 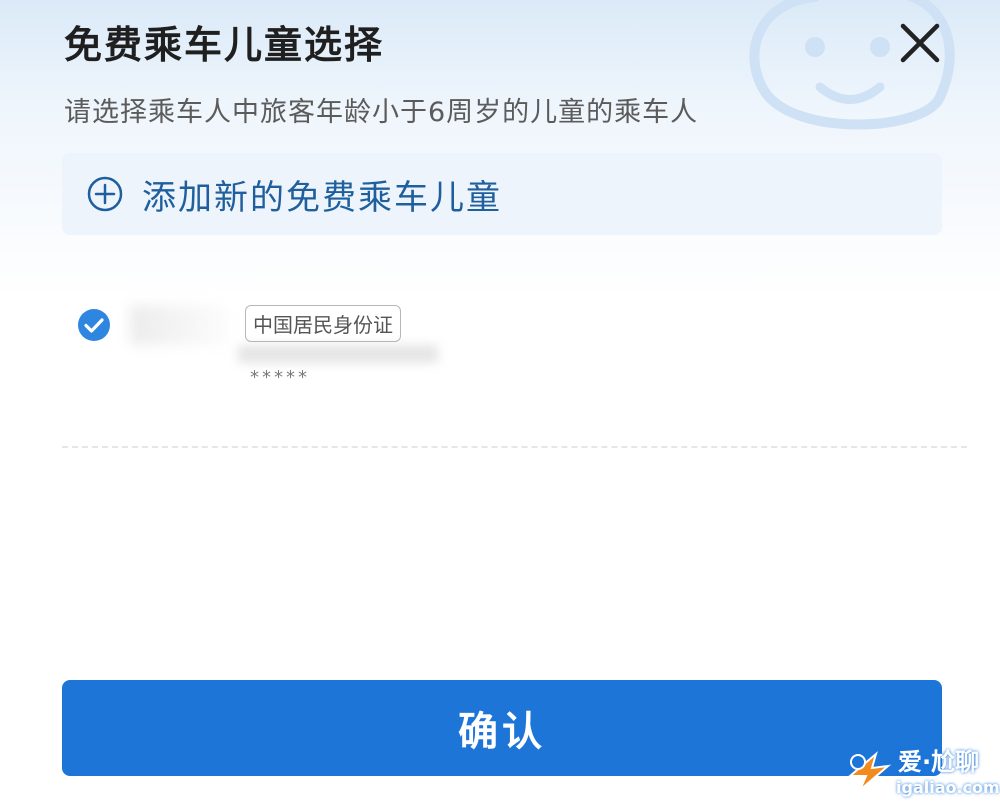 What do you see at coordinates (94, 325) in the screenshot?
I see `check-circle-icon` at bounding box center [94, 325].